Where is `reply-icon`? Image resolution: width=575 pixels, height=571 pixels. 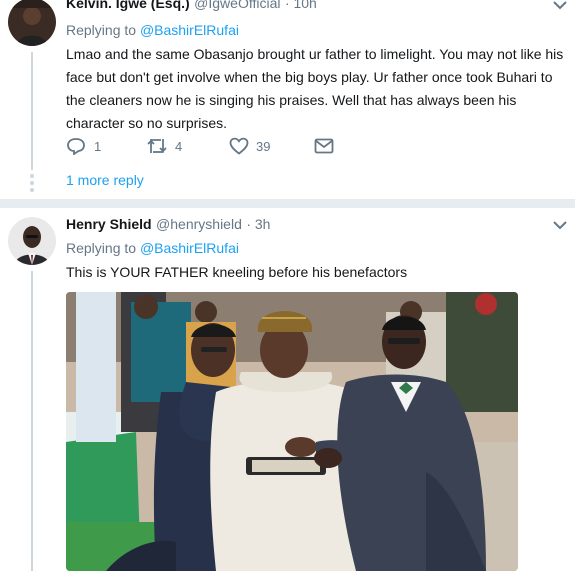
reply-icon is located at coordinates (76, 146).